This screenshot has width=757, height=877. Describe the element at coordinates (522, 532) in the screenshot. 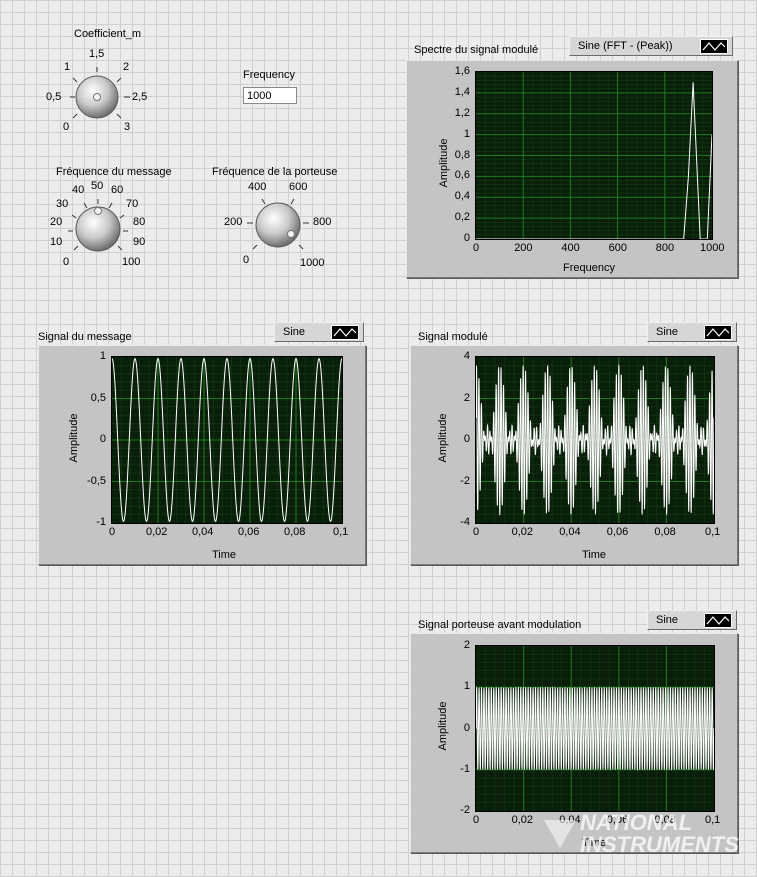

I see `modulated-x-tick-label: 0,02` at that location.